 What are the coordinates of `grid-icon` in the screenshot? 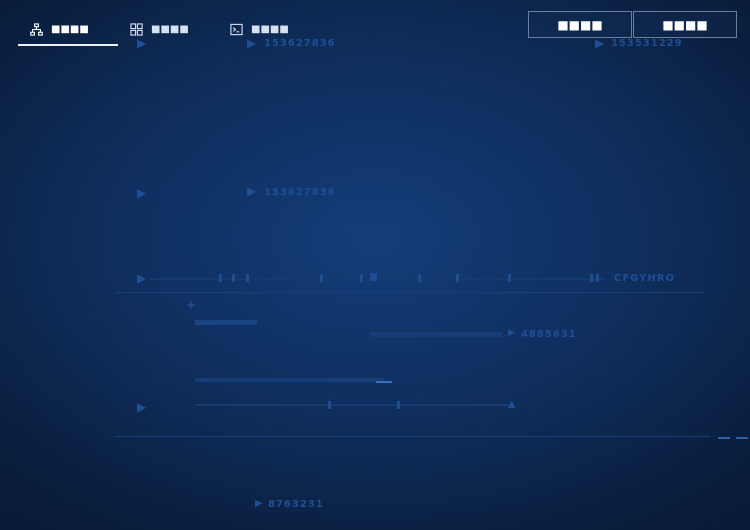 It's located at (136, 29).